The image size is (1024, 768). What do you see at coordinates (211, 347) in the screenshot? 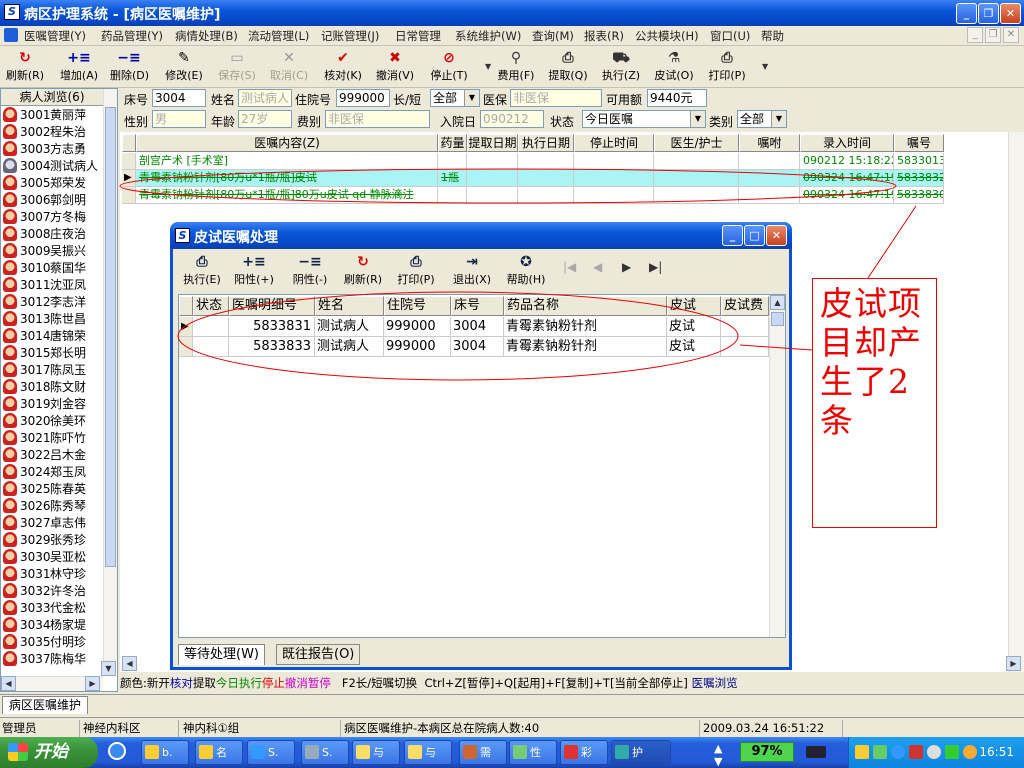
I see `skin-cell-status` at bounding box center [211, 347].